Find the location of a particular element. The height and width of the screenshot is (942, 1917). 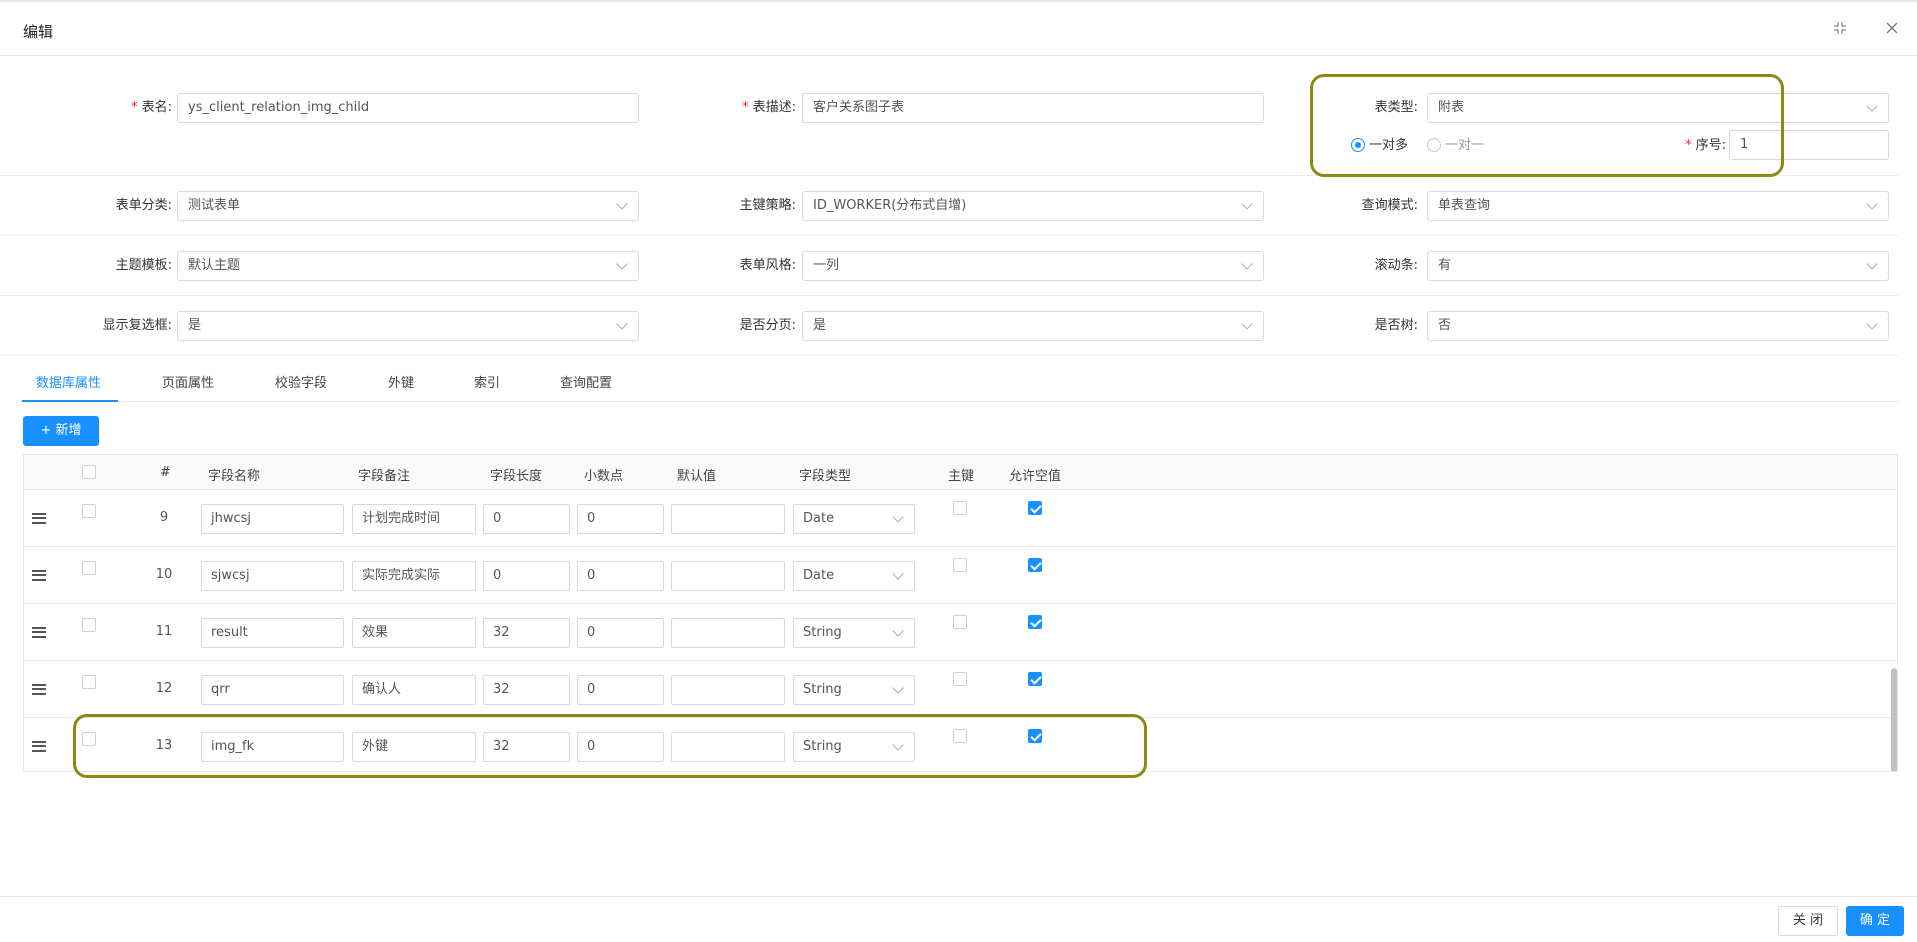

paging-select: 是 is located at coordinates (1033, 326).